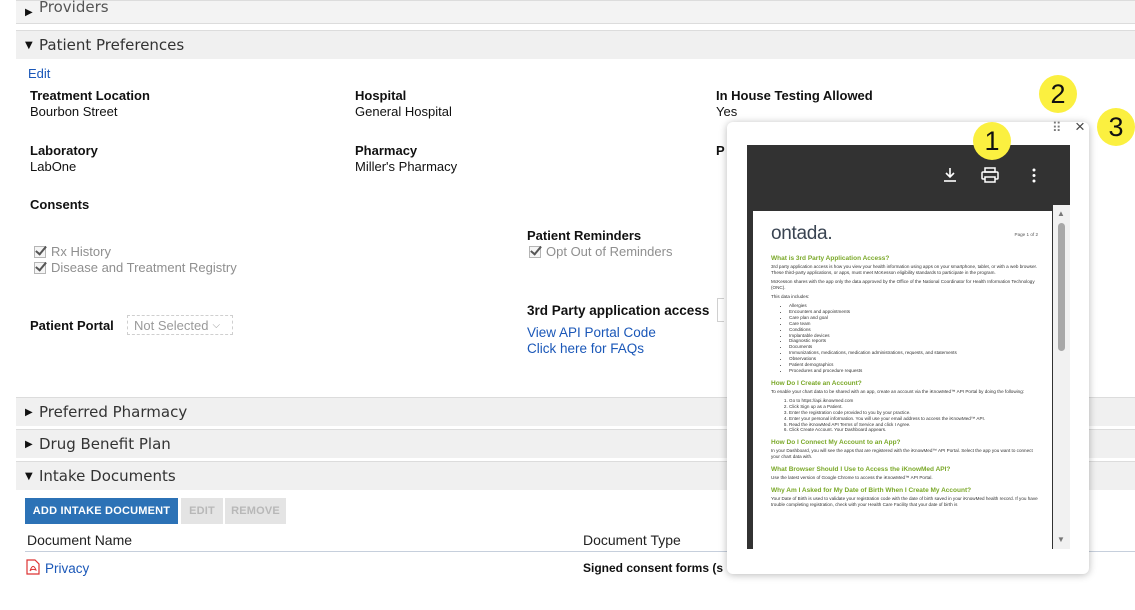 This screenshot has height=610, width=1135. What do you see at coordinates (992, 141) in the screenshot?
I see `callout-badge: 1` at bounding box center [992, 141].